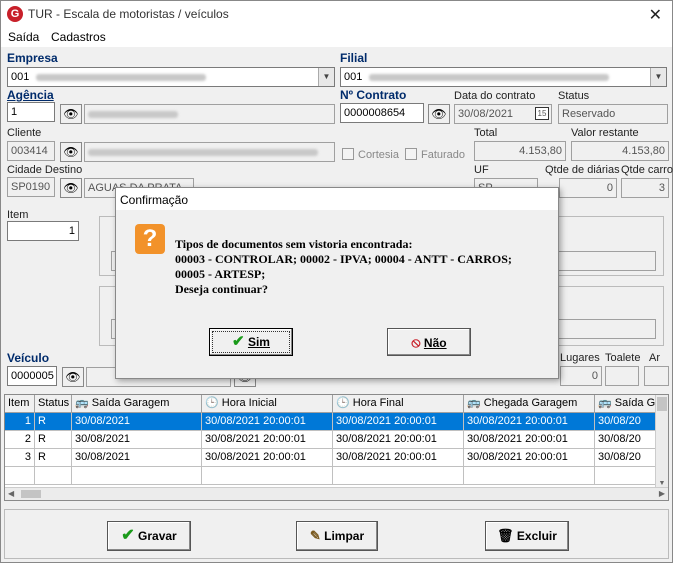  What do you see at coordinates (580, 358) in the screenshot?
I see `lugares-label: Lugares` at bounding box center [580, 358].